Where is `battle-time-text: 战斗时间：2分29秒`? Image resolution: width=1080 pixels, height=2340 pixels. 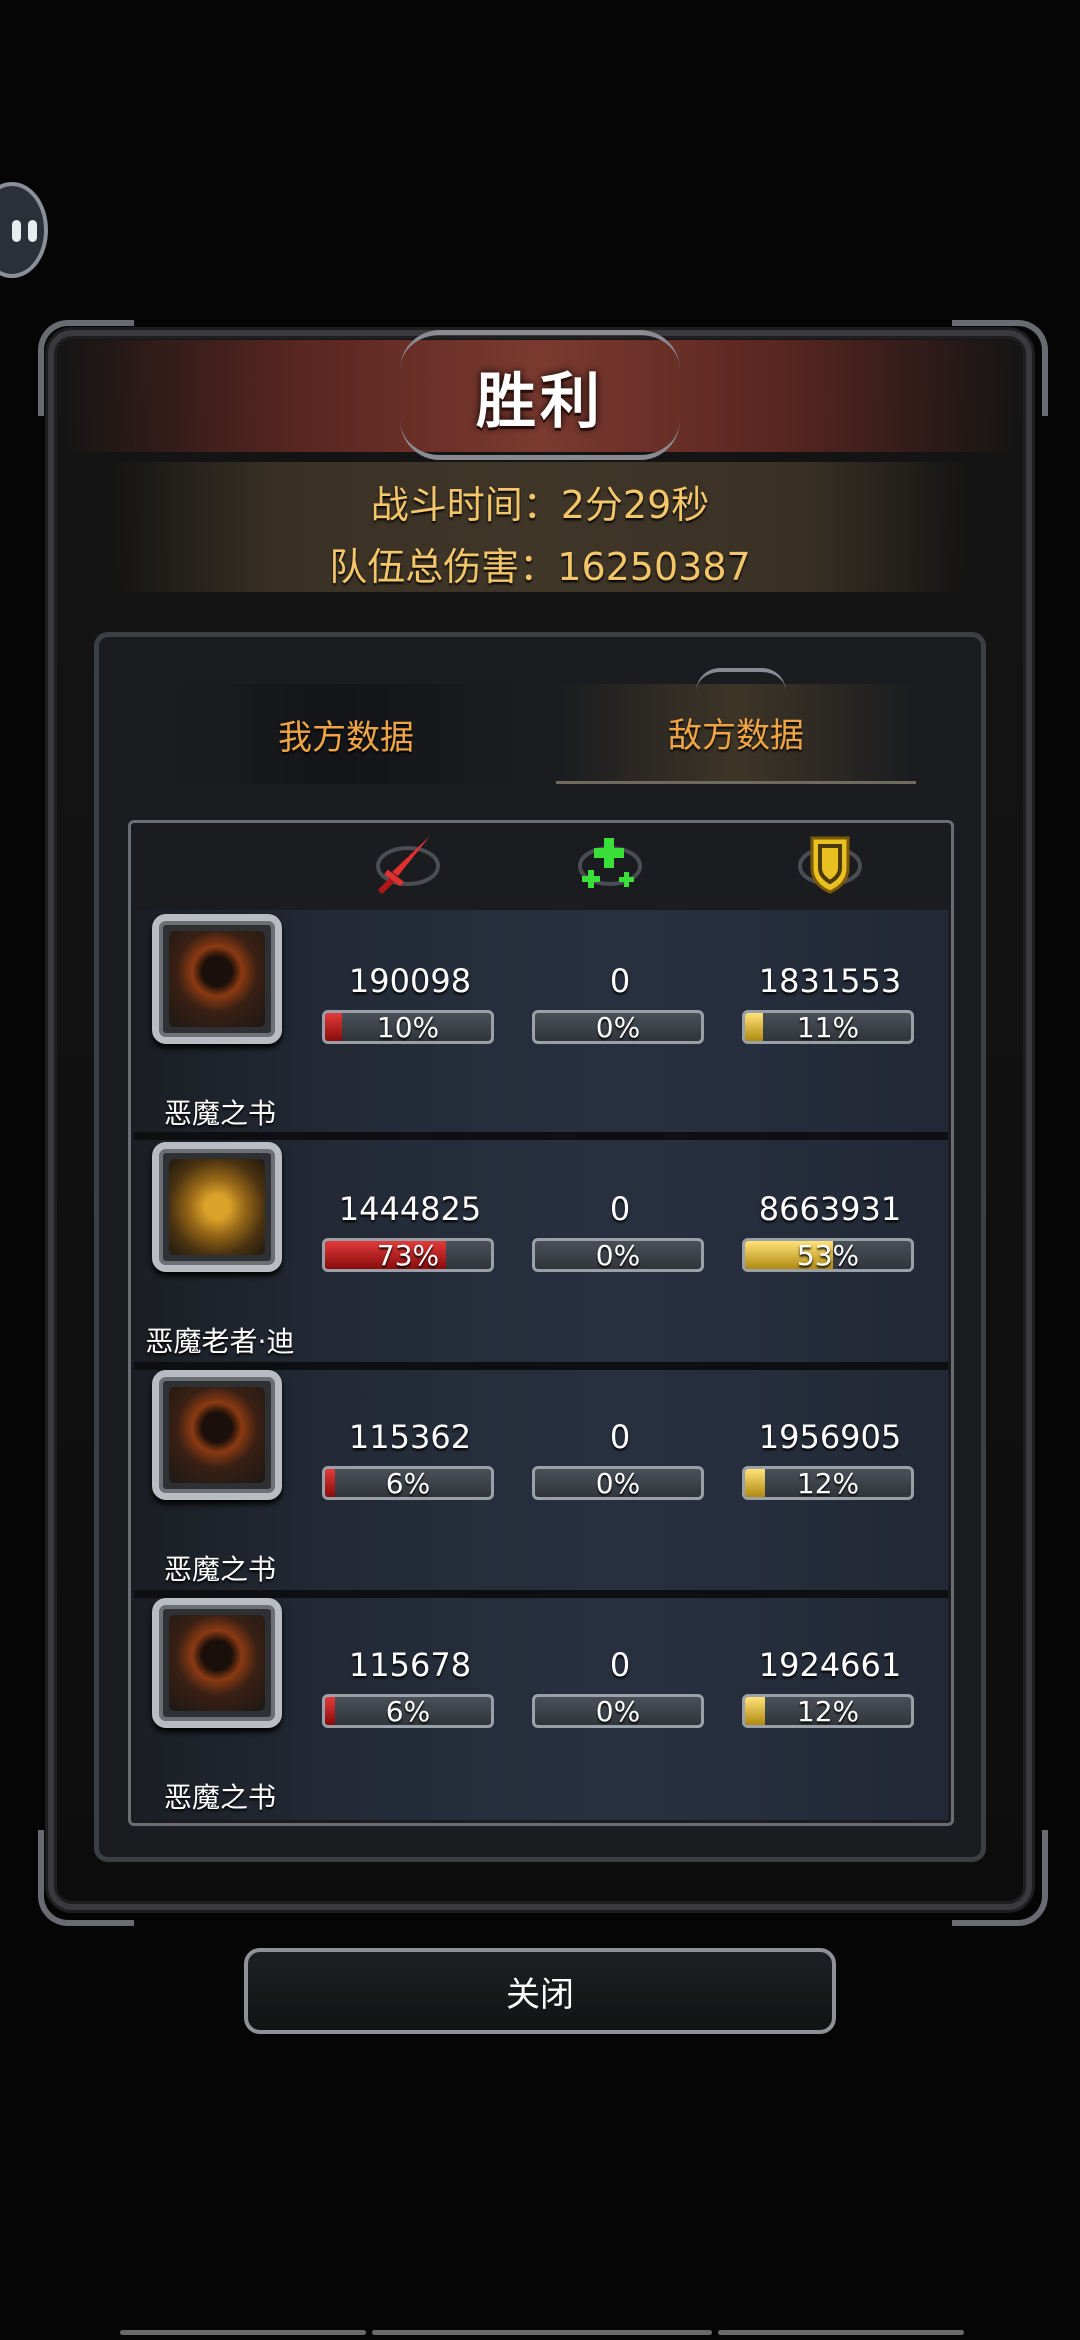
battle-time-text: 战斗时间：2分29秒 is located at coordinates (540, 505).